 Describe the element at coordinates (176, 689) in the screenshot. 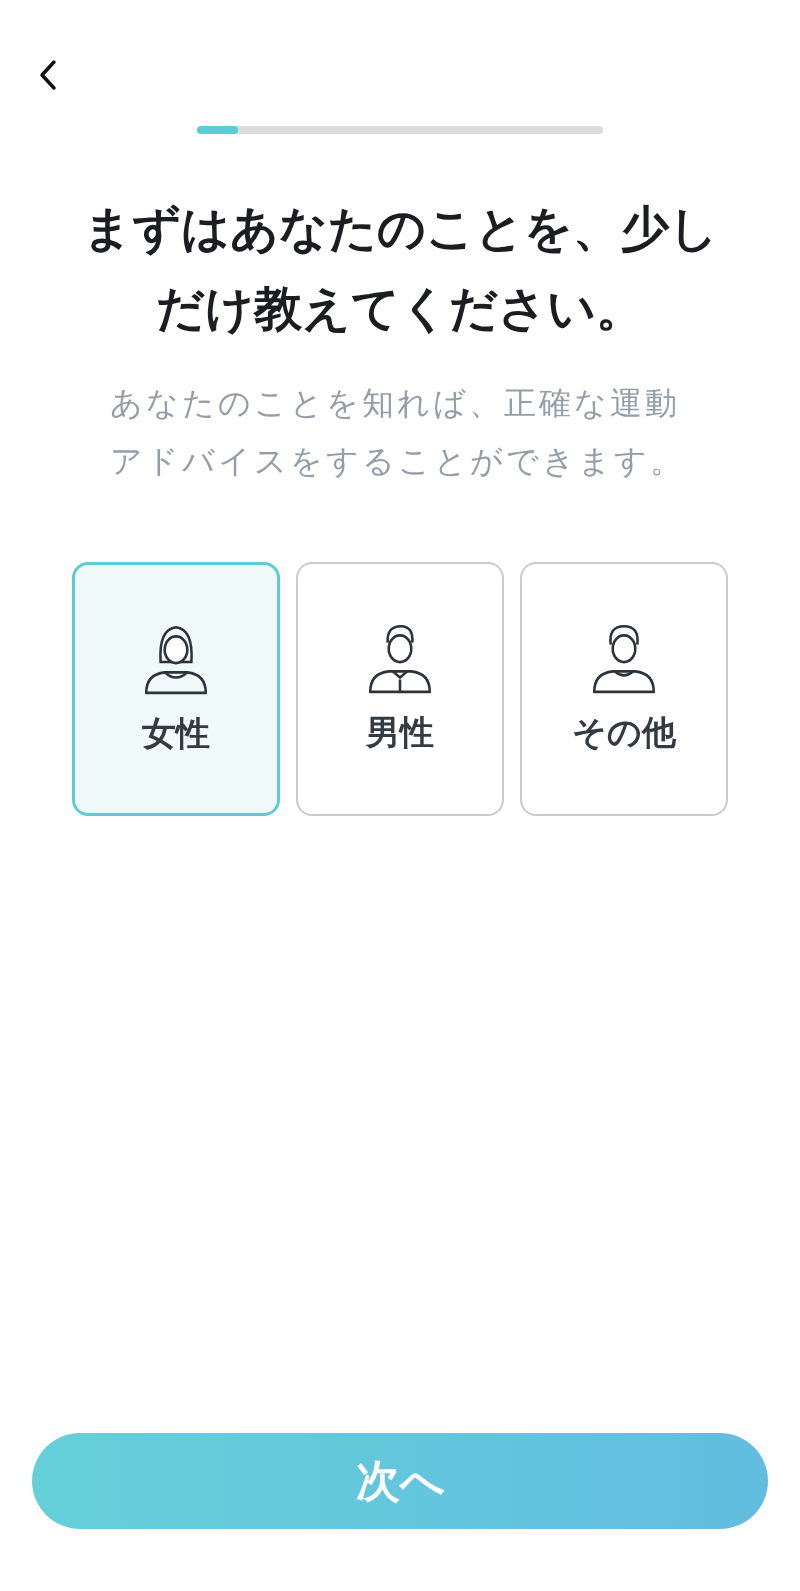

I see `gender-option: 女性` at that location.